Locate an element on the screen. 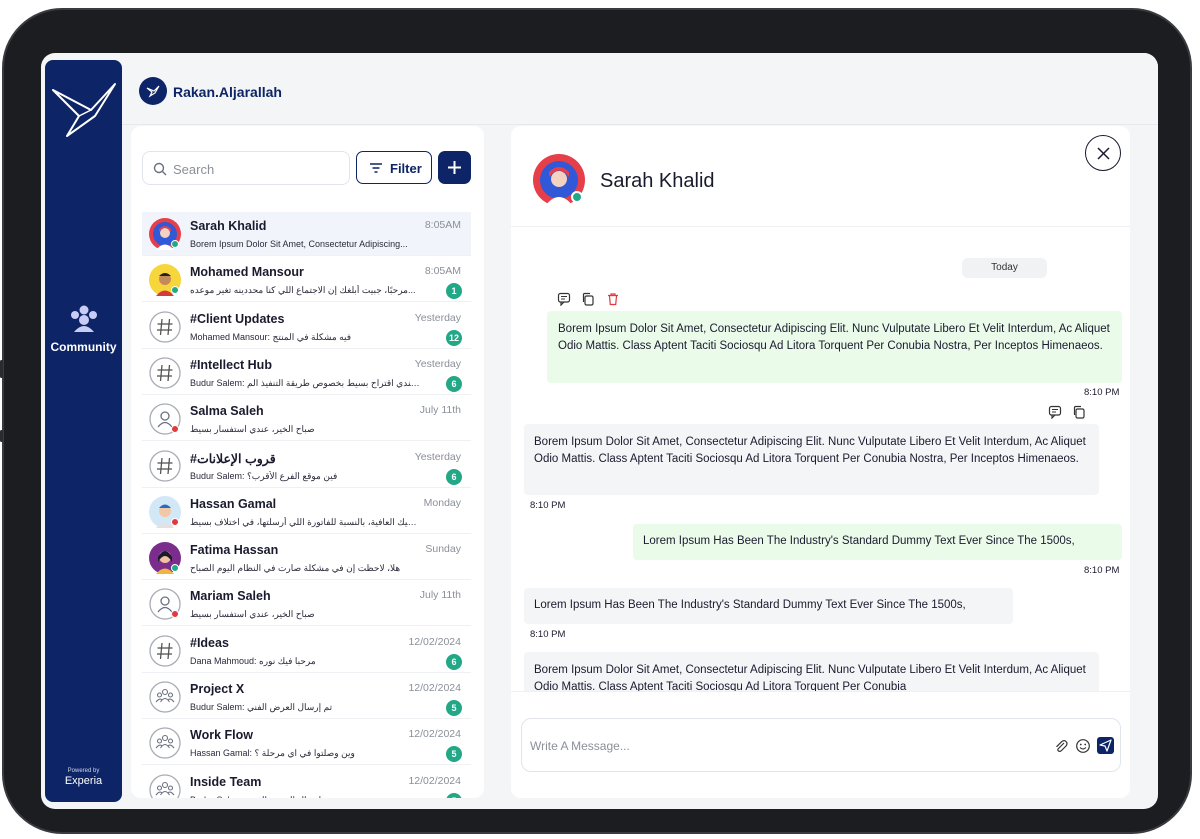 This screenshot has width=1200, height=839. close-icon is located at coordinates (1103, 153).